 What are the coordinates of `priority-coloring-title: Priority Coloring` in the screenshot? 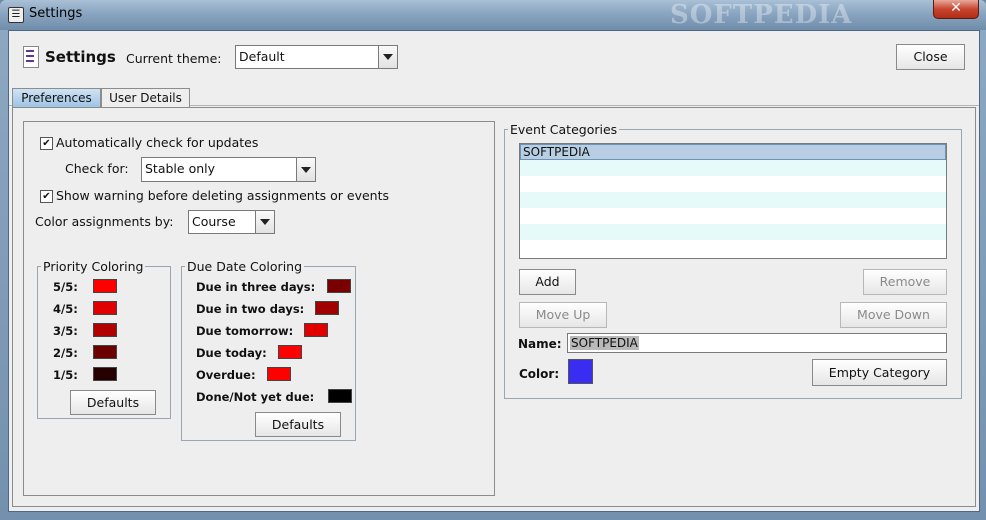 It's located at (93, 266).